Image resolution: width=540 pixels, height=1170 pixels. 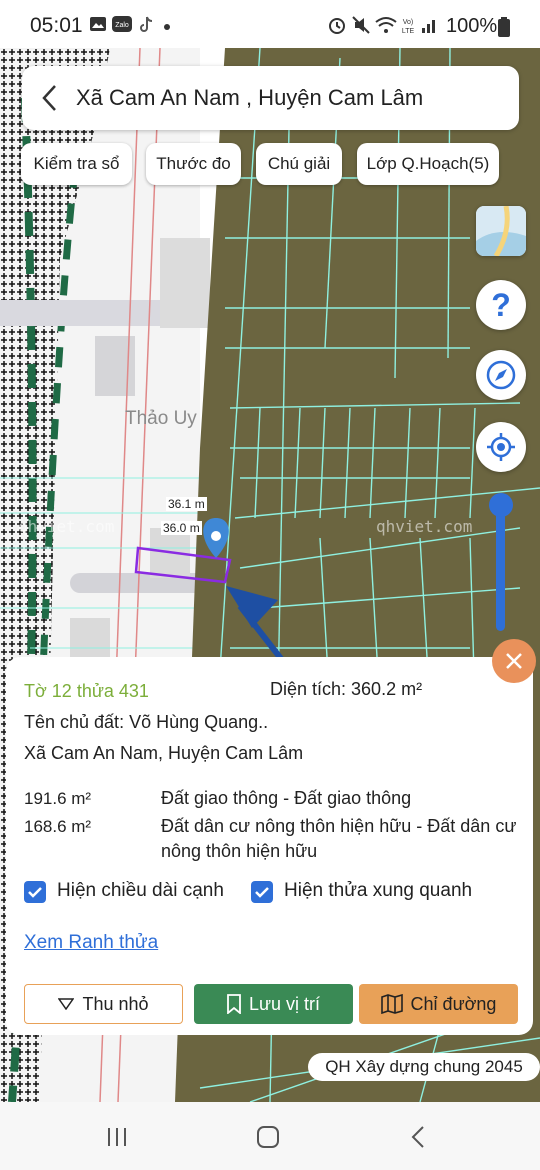 What do you see at coordinates (234, 1004) in the screenshot?
I see `bookmark-icon` at bounding box center [234, 1004].